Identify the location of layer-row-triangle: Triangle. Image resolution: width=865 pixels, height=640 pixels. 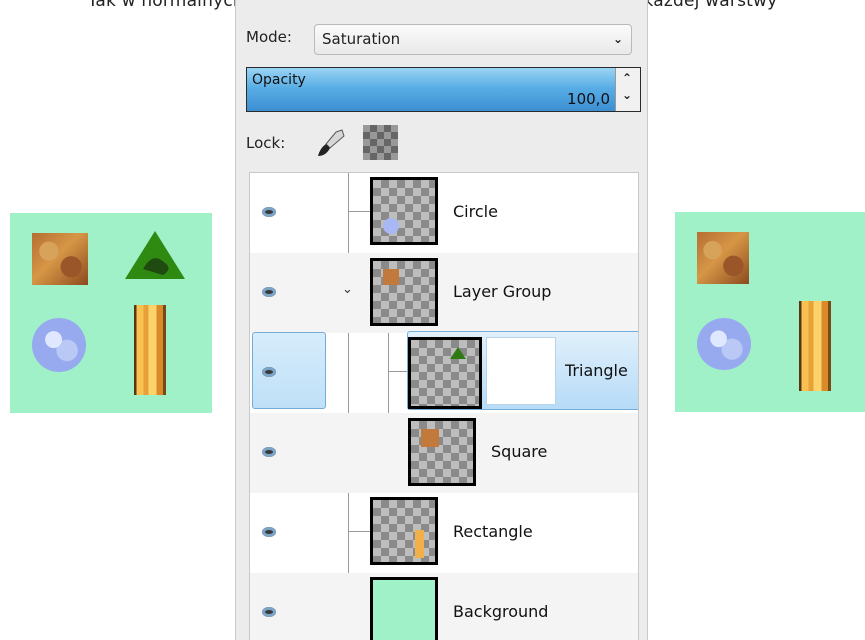
(444, 373).